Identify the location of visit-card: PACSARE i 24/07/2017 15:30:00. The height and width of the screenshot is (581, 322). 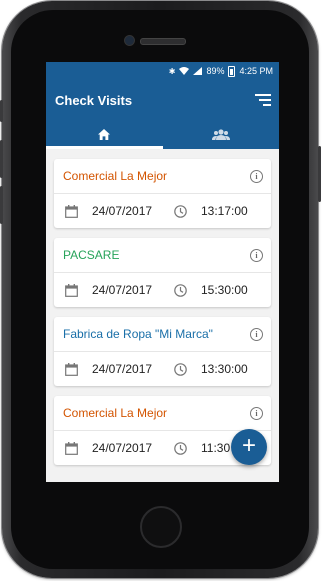
(162, 272).